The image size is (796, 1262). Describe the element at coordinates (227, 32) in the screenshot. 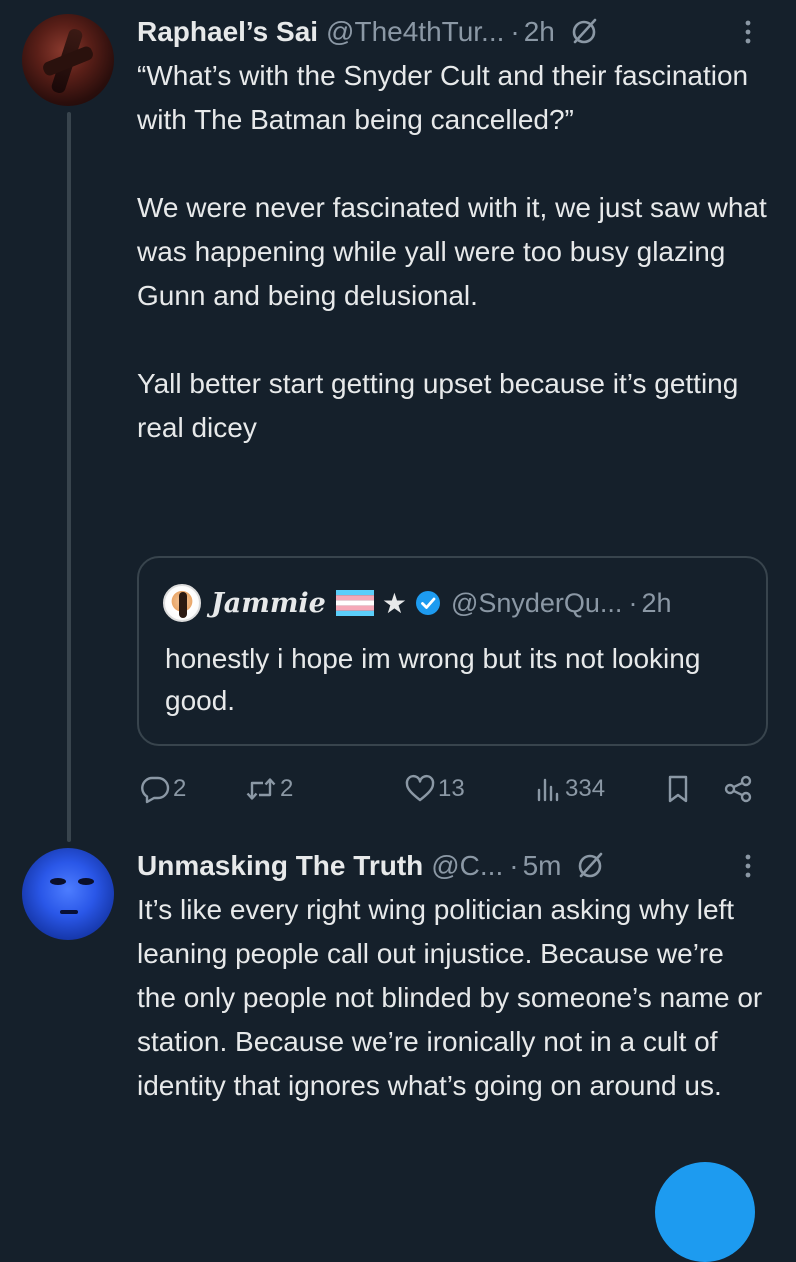

I see `display-name: Raphael’s Sai` at that location.